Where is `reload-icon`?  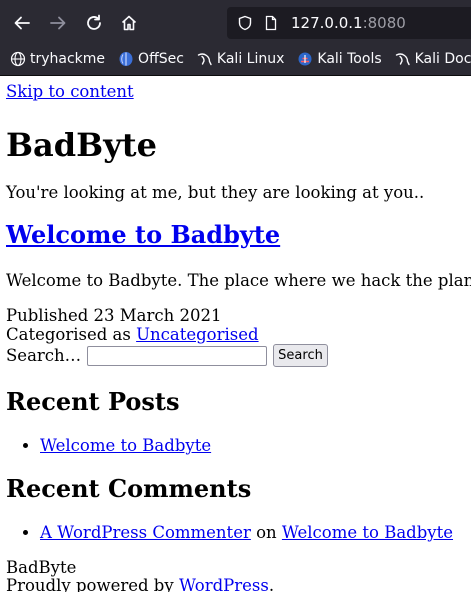 reload-icon is located at coordinates (94, 22).